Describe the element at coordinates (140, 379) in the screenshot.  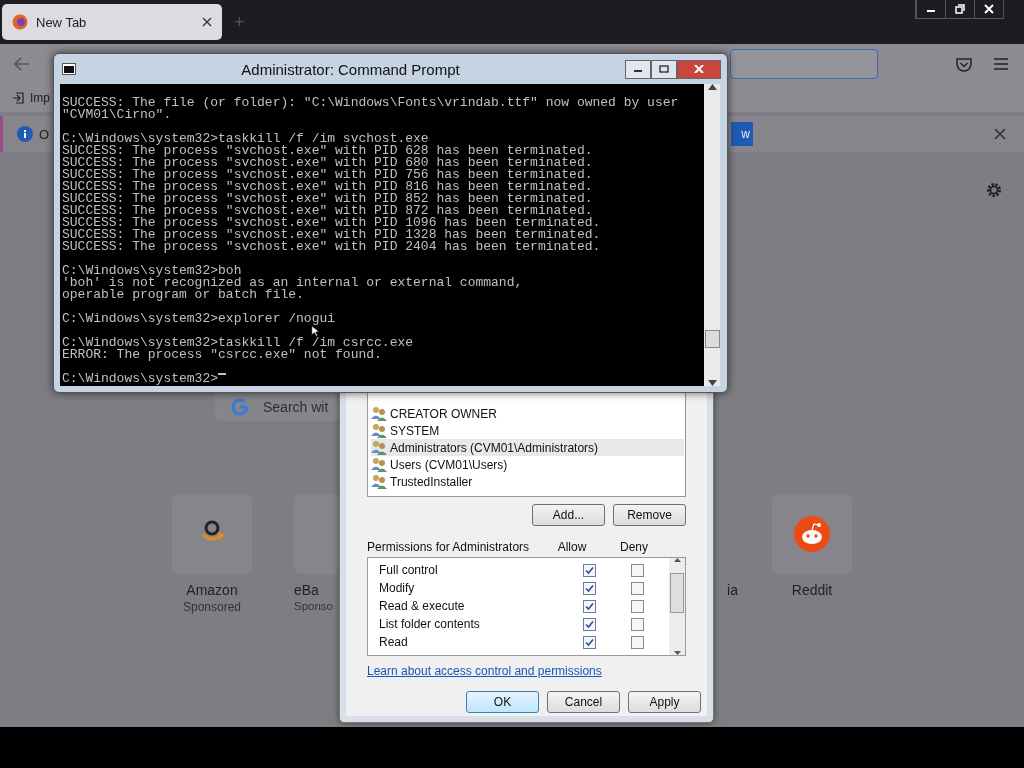
I see `console-prompt: C:\Windows\system32>` at that location.